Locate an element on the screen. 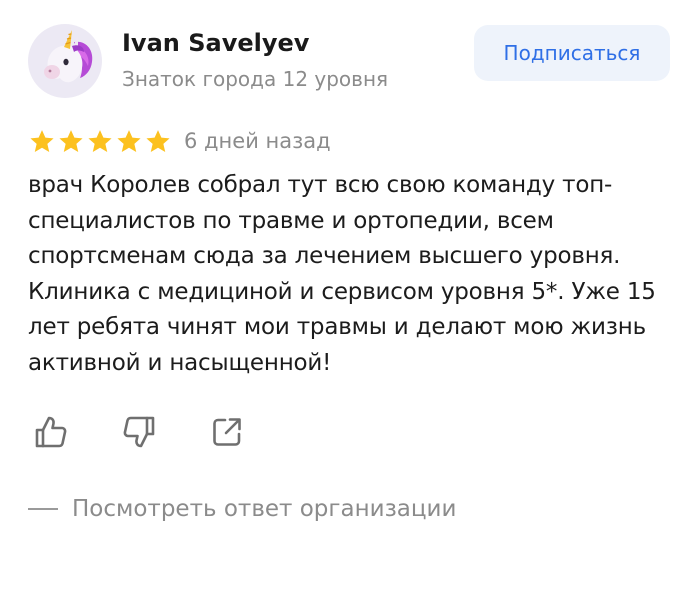  subscribe-button: Подписаться is located at coordinates (572, 53).